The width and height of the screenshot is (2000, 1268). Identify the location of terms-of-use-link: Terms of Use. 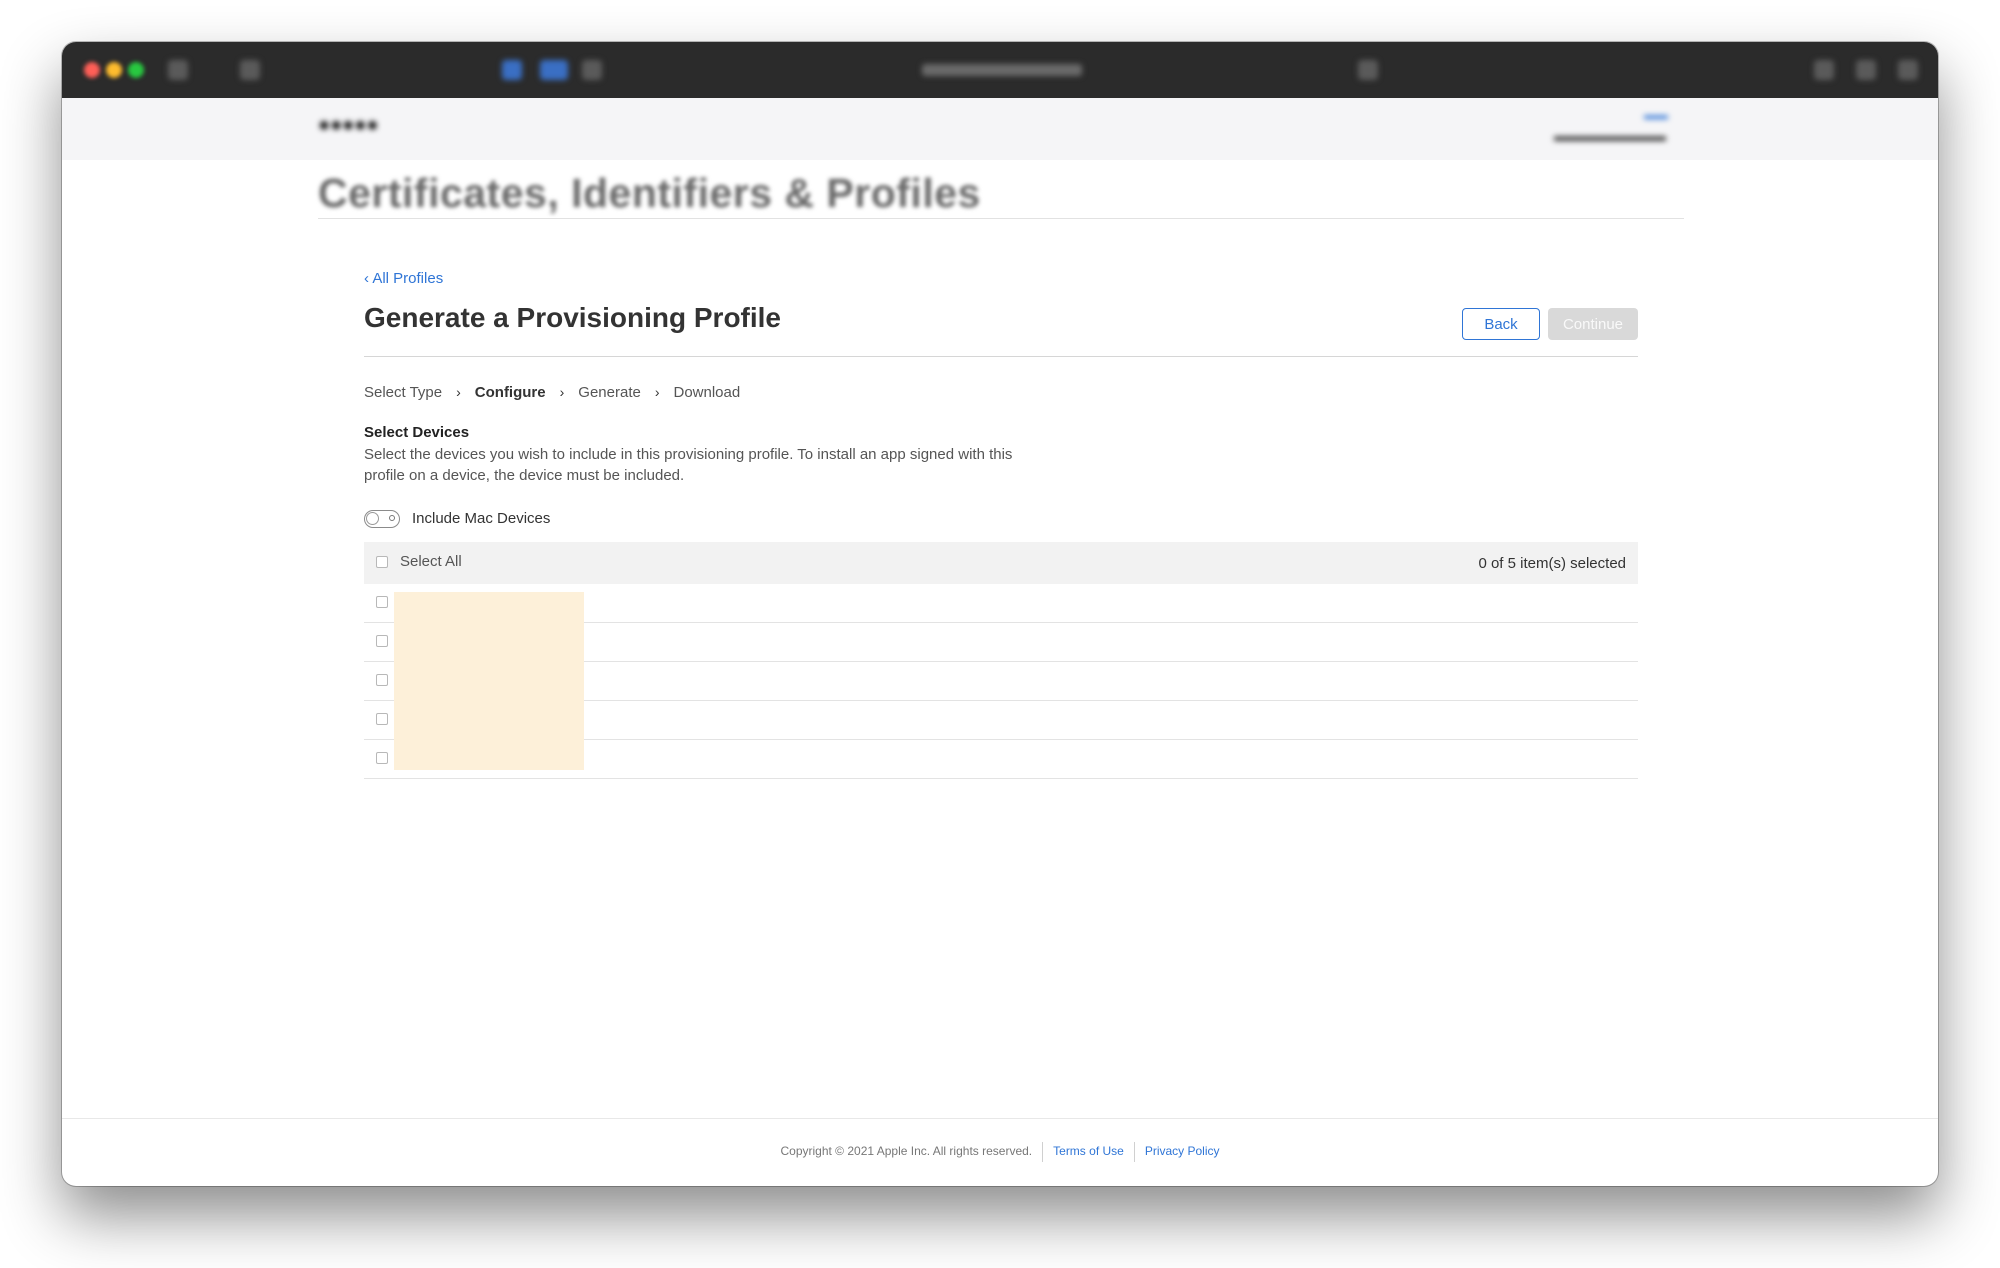
(1088, 1151).